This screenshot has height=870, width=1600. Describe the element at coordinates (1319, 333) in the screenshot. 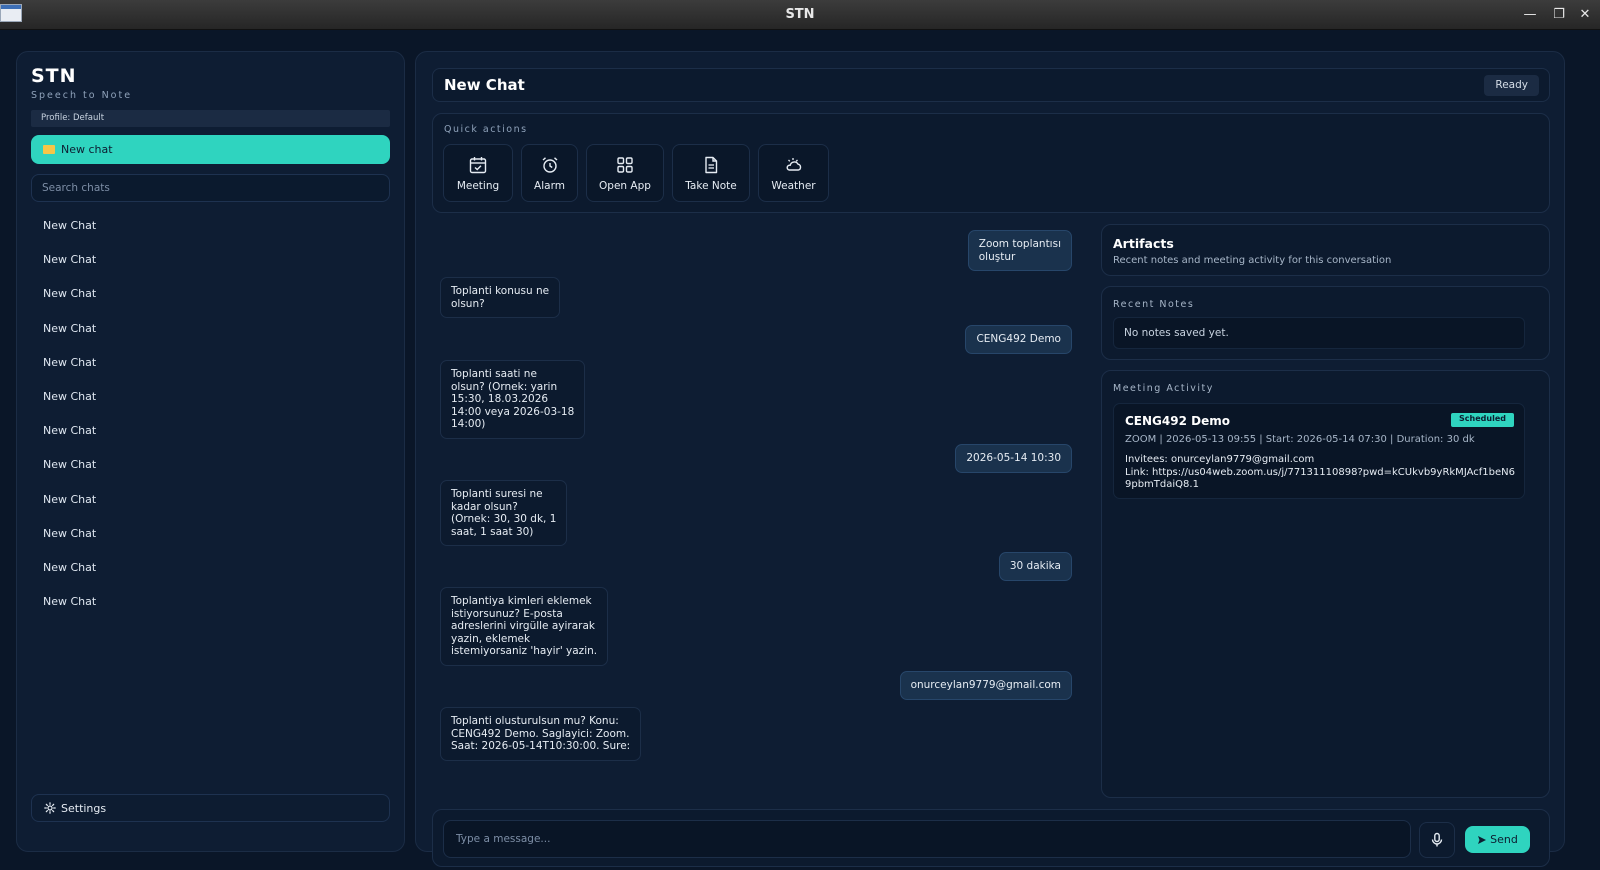

I see `notes-empty-state: No notes saved yet.` at that location.